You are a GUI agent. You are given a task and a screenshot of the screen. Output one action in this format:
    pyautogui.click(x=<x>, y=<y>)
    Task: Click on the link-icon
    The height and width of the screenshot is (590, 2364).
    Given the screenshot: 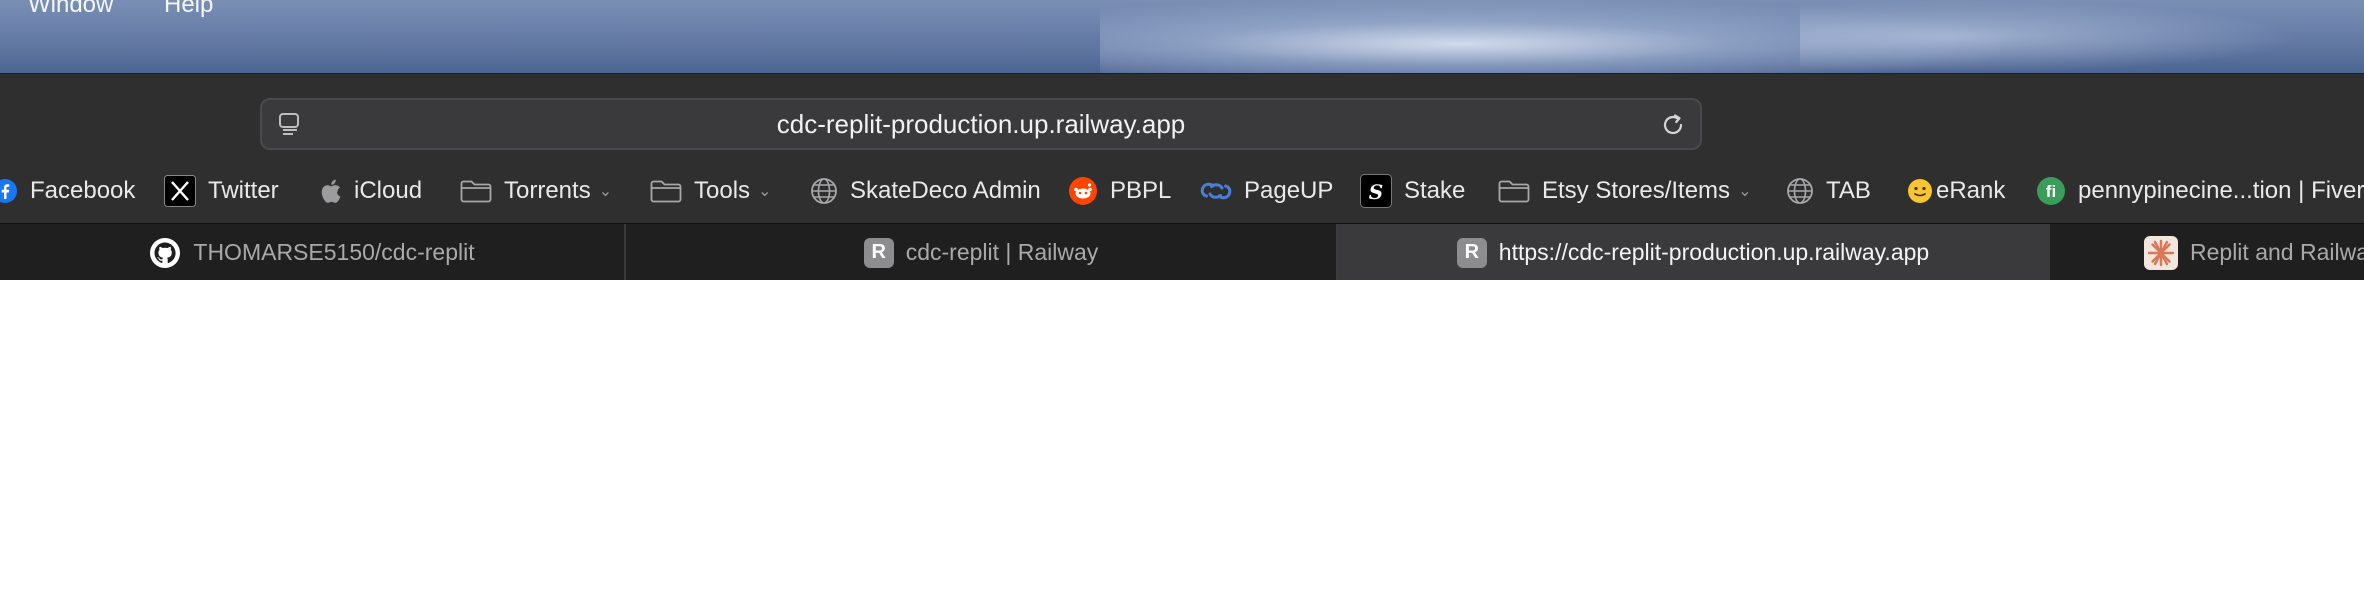 What is the action you would take?
    pyautogui.click(x=1216, y=191)
    